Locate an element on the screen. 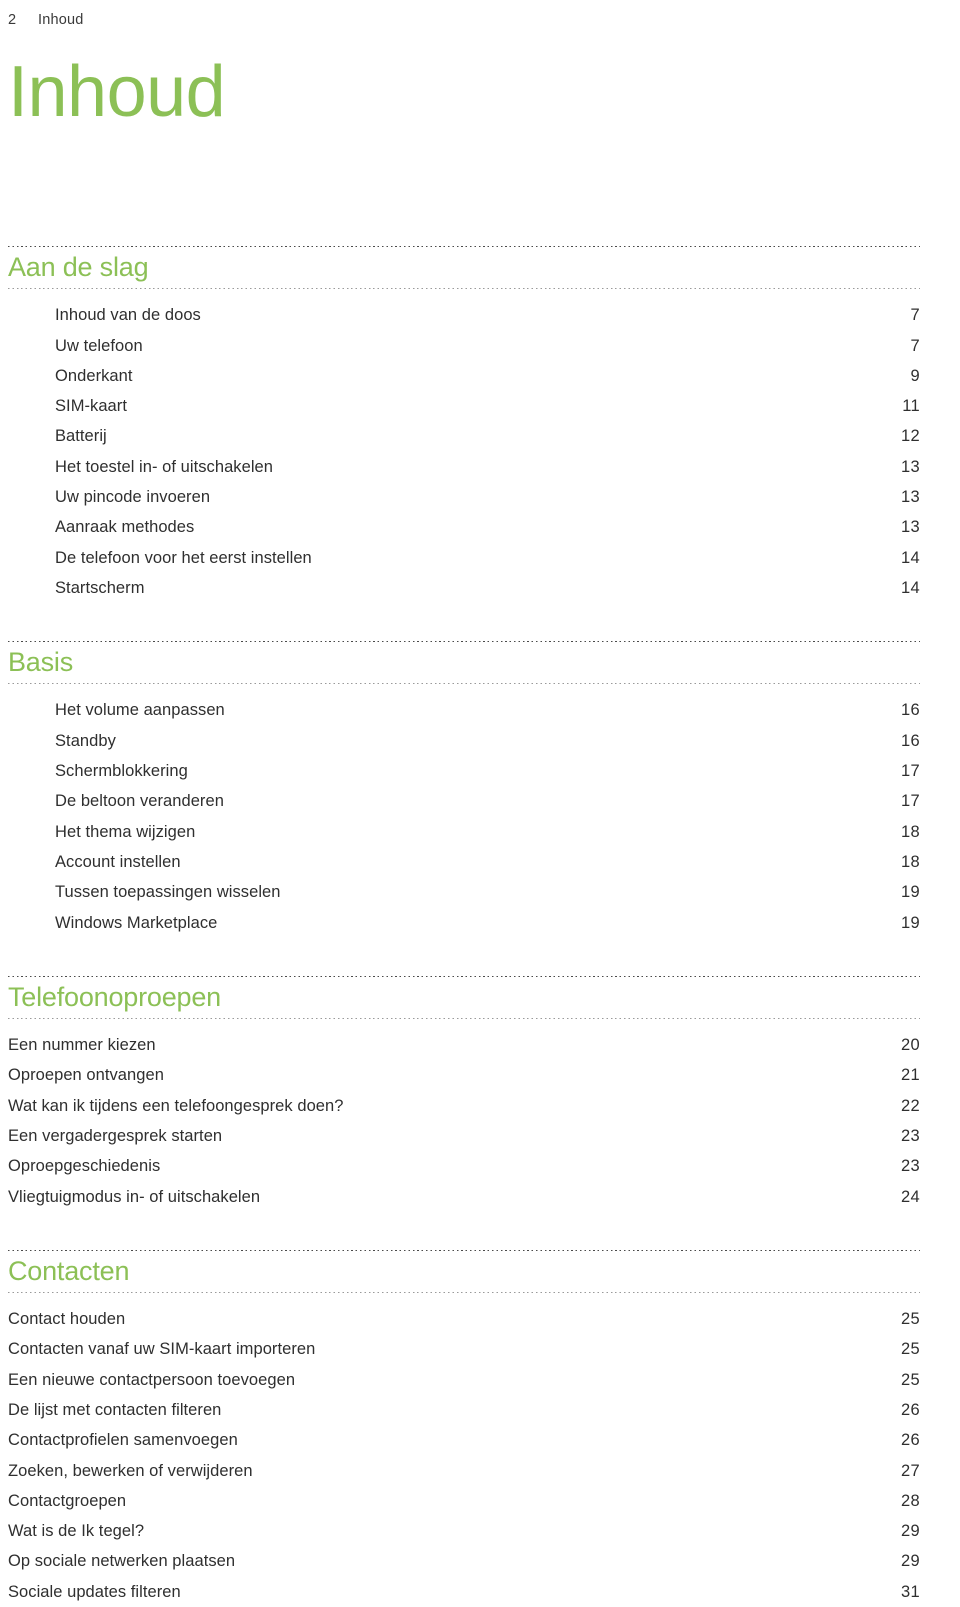 Image resolution: width=960 pixels, height=1607 pixels. toc-entry-label: Inhoud van de doos is located at coordinates (128, 315).